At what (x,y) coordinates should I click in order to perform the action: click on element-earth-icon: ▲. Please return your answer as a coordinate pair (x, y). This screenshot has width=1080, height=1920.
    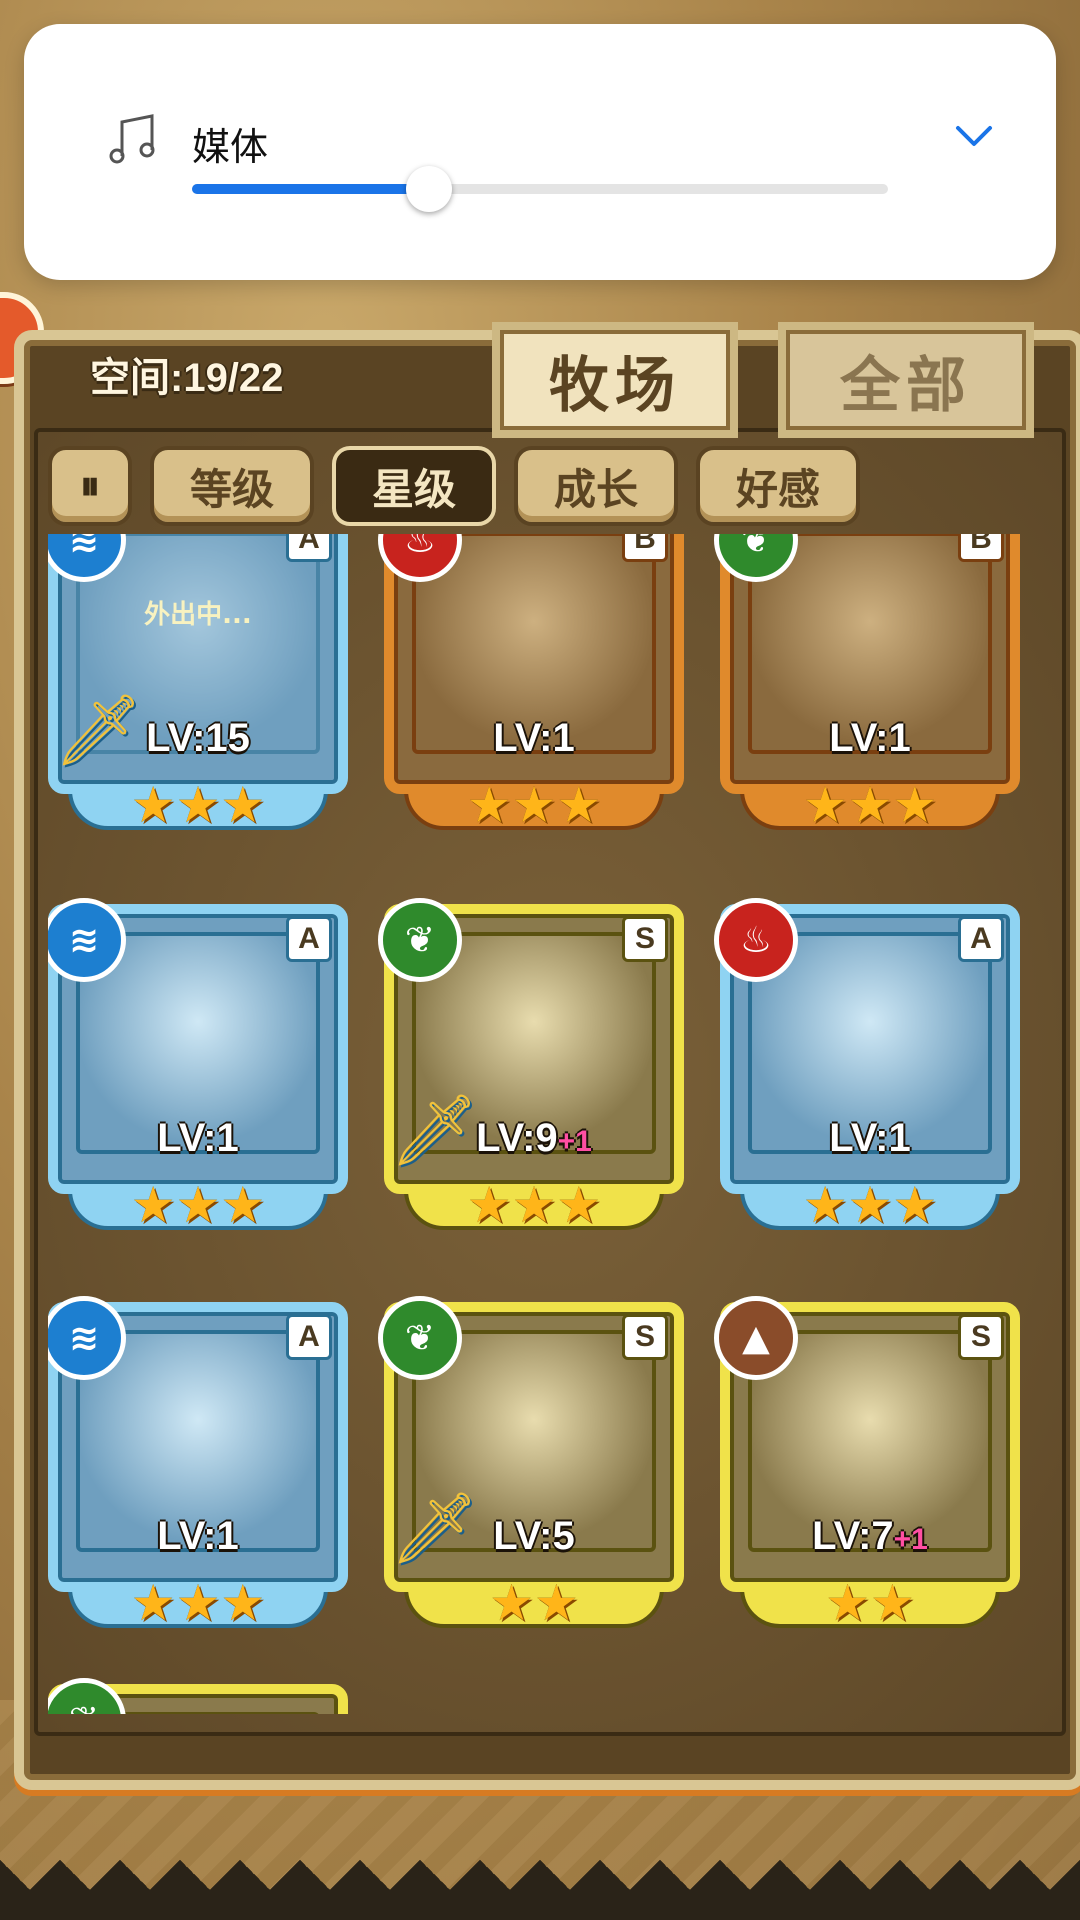
    Looking at the image, I should click on (756, 1338).